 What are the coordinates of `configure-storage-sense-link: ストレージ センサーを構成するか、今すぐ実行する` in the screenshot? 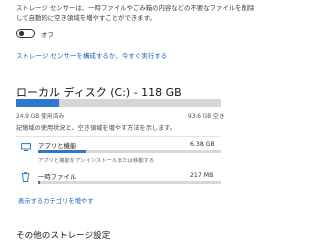 It's located at (91, 55).